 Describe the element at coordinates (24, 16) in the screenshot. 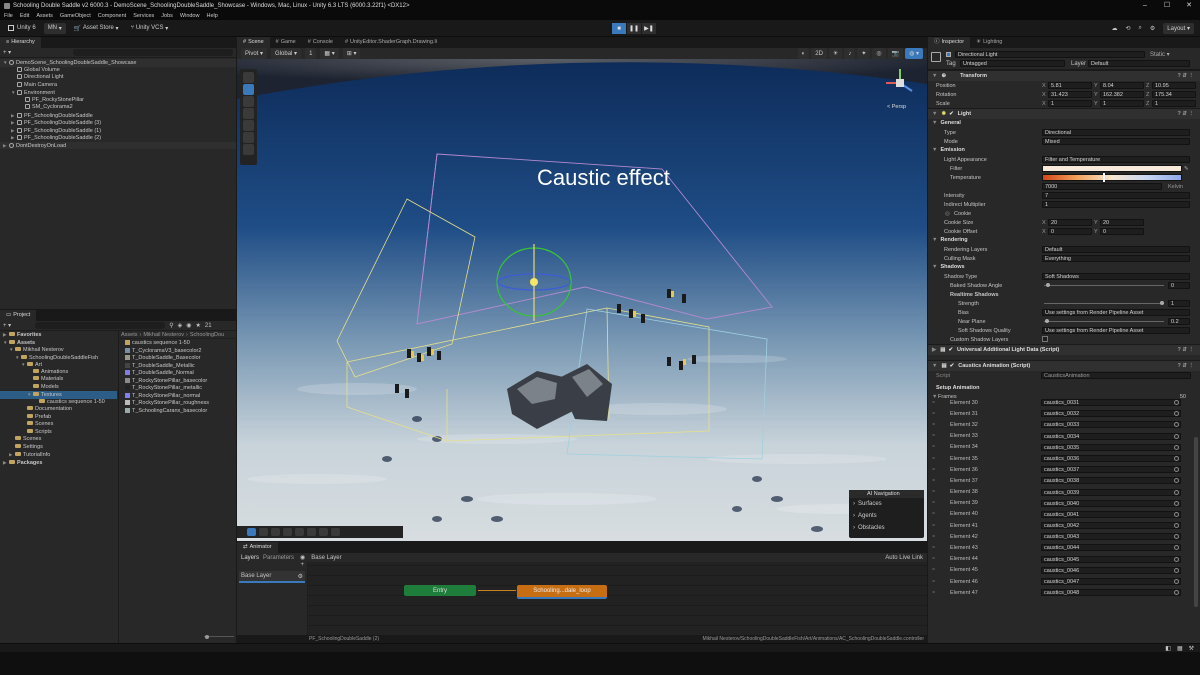

I see `menu-item: Edit` at that location.